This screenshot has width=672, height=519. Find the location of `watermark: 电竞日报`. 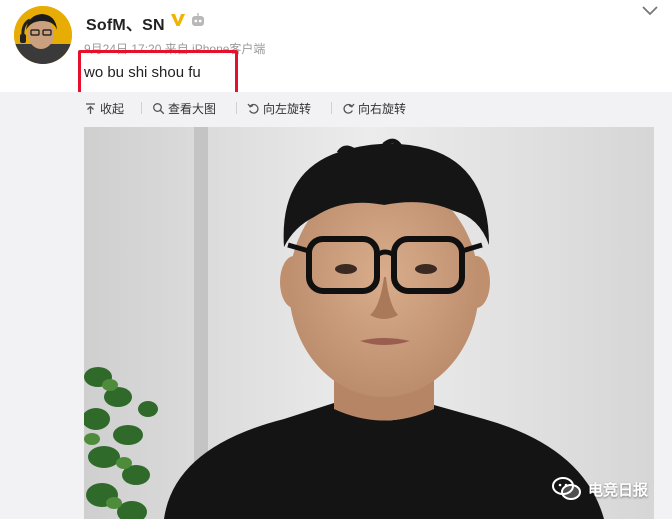

watermark: 电竞日报 is located at coordinates (600, 489).